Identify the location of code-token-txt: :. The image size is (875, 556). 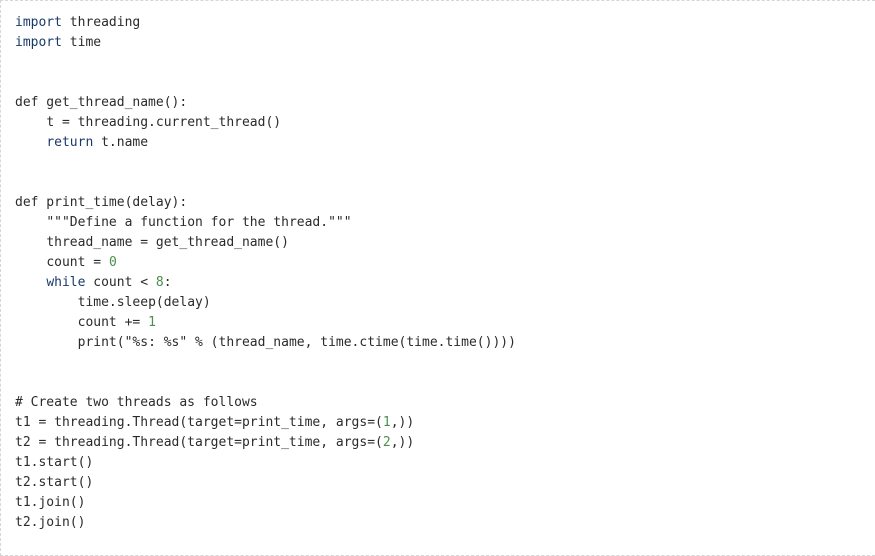
(167, 282).